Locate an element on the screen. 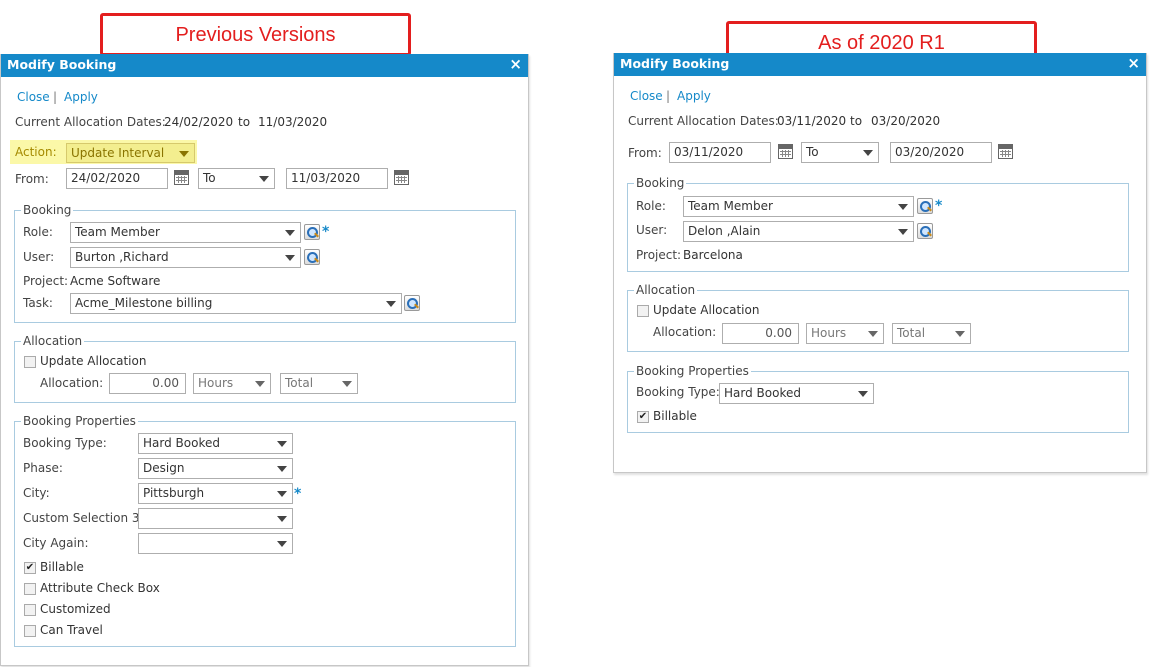  to-date-input: 11/03/2020 is located at coordinates (337, 178).